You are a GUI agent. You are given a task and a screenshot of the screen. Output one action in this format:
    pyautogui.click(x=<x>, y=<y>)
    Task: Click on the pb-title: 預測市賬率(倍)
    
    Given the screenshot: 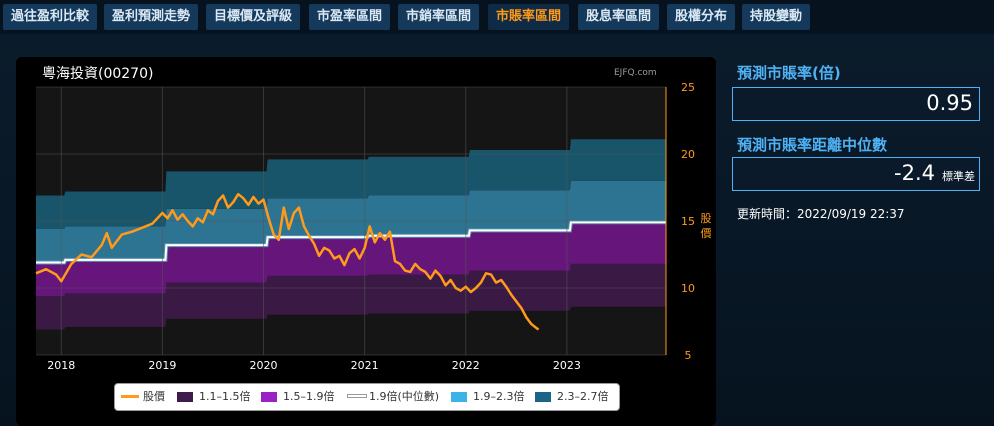 What is the action you would take?
    pyautogui.click(x=789, y=73)
    